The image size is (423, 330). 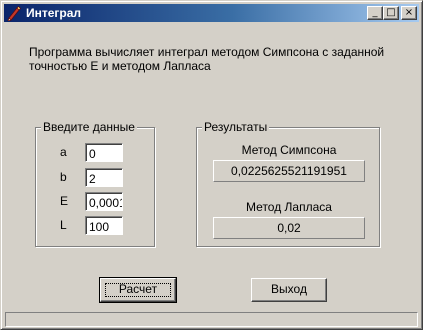 I want to click on laplace-label: Метод Лапласа, so click(x=289, y=207).